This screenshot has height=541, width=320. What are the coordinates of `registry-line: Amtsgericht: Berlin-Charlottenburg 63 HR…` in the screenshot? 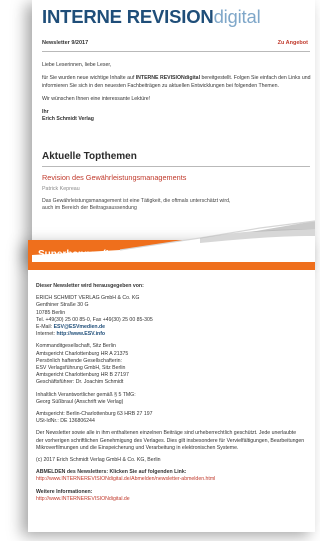 It's located at (94, 414).